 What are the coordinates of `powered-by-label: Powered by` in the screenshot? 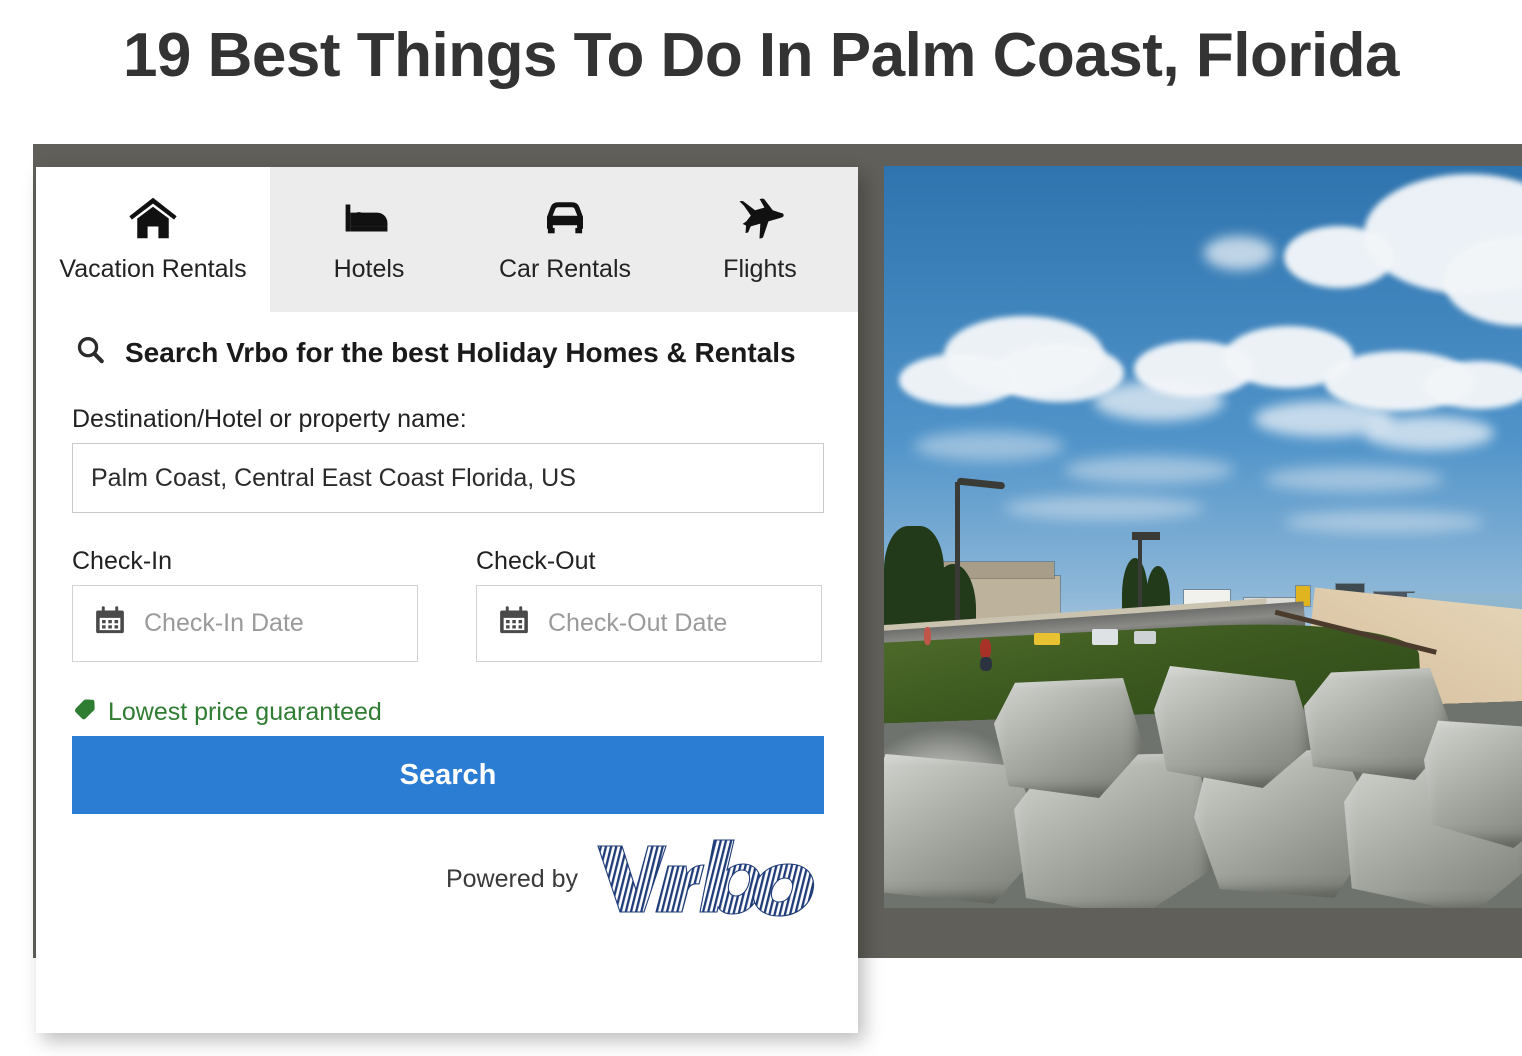 It's located at (511, 879).